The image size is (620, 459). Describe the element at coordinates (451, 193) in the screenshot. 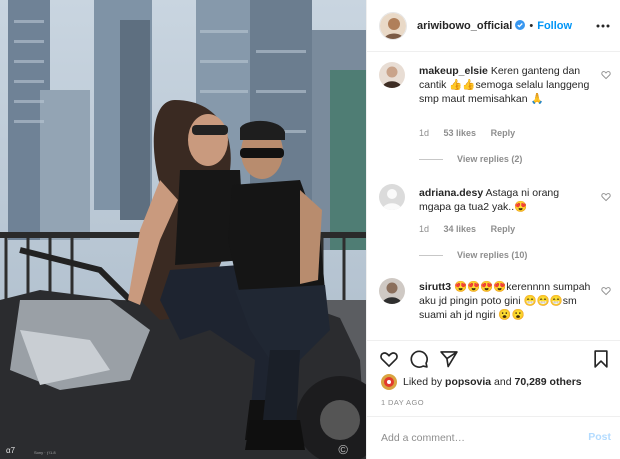

I see `comment-username: adriana.desy` at that location.